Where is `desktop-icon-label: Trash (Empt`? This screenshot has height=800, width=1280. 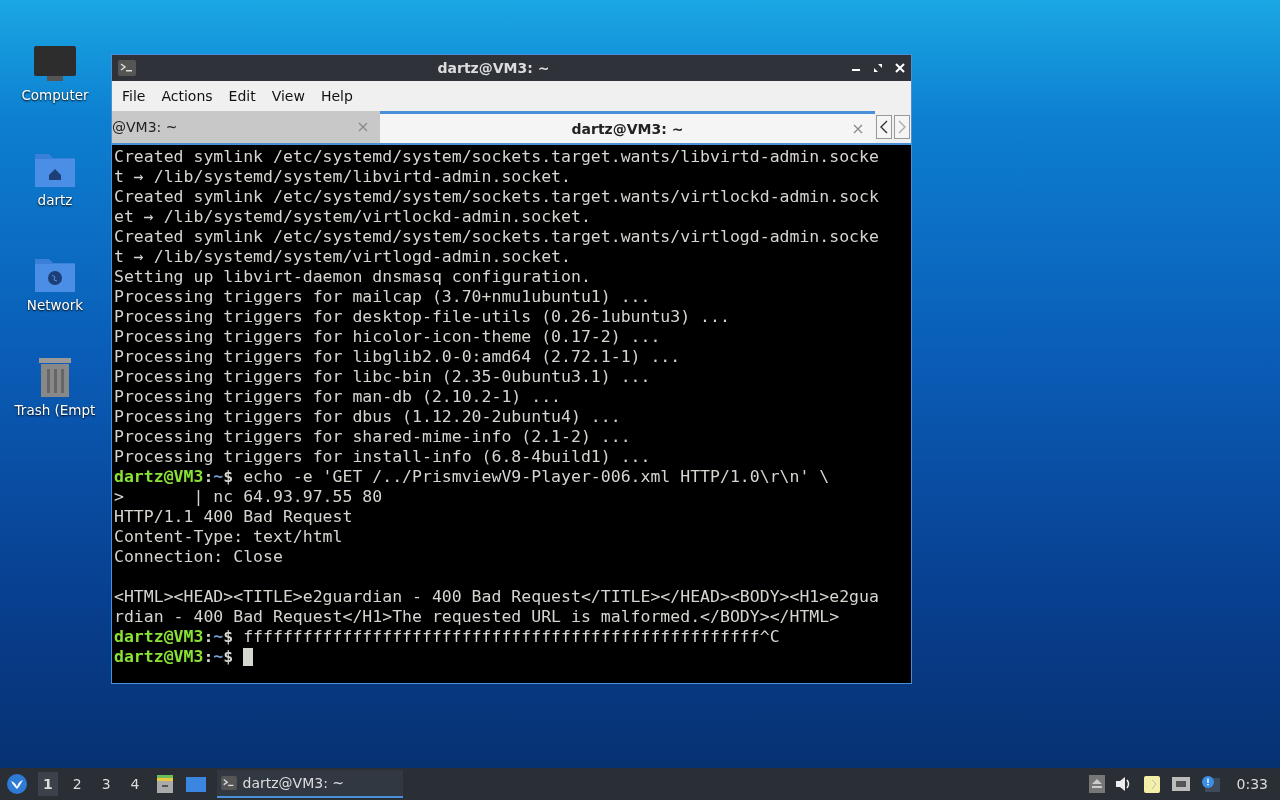
desktop-icon-label: Trash (Empt is located at coordinates (55, 410).